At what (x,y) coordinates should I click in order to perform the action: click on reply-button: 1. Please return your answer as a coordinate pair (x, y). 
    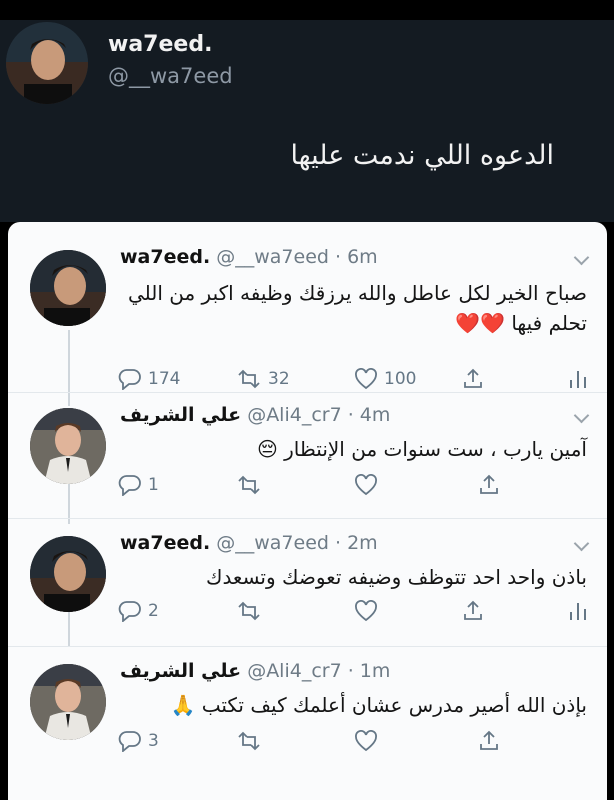
    Looking at the image, I should click on (138, 485).